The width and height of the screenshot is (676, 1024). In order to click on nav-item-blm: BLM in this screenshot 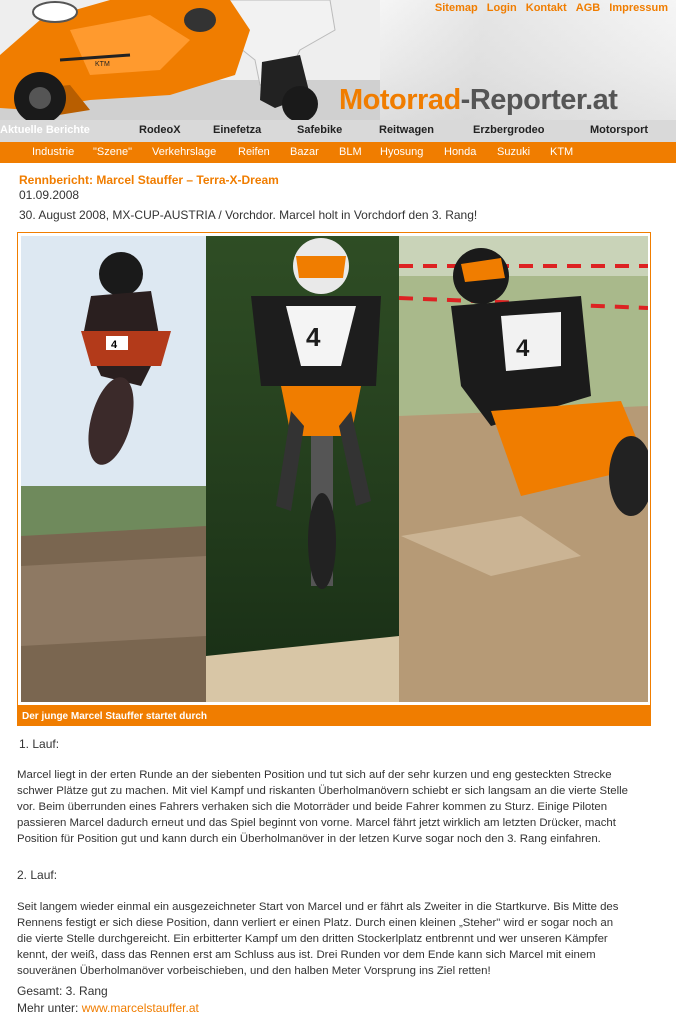, I will do `click(350, 152)`.